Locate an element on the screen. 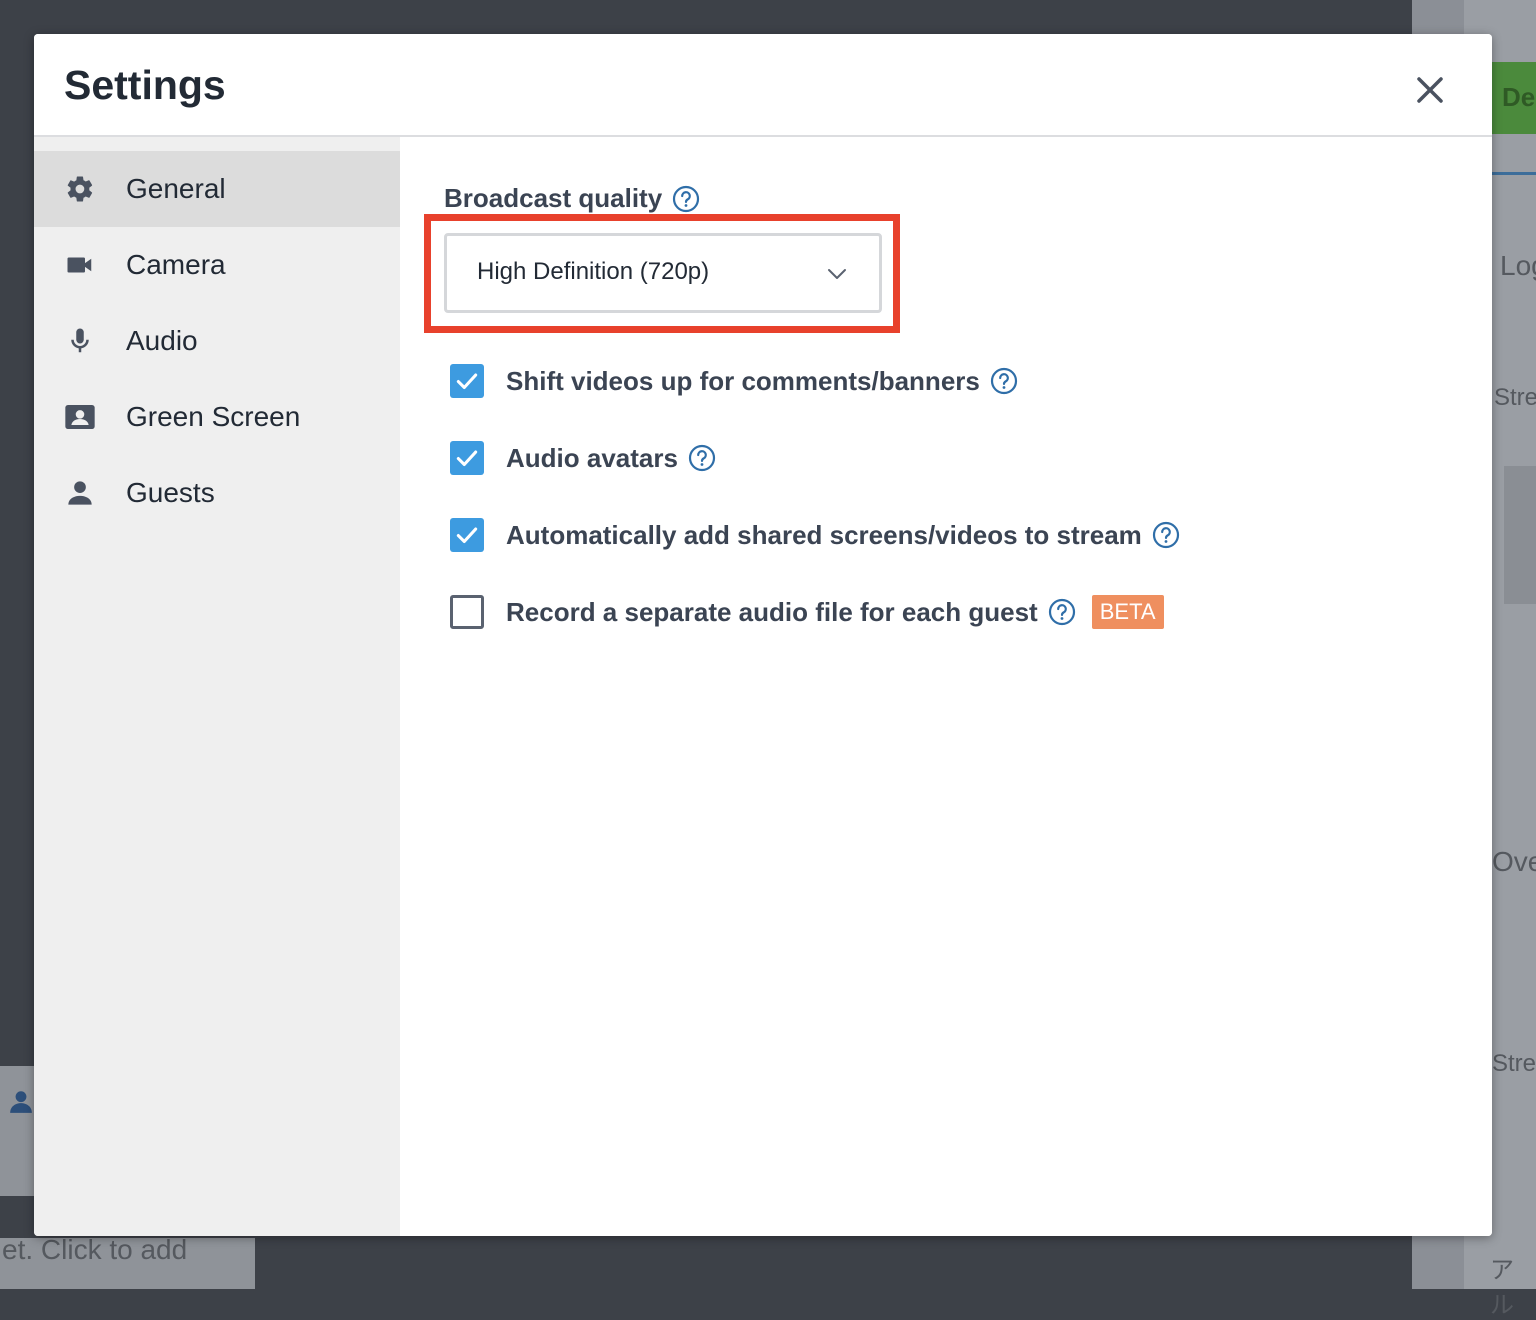 The width and height of the screenshot is (1536, 1320). sidebar-item-label: Guests is located at coordinates (170, 492).